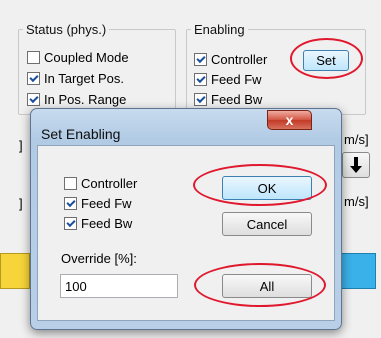  I want to click on enabling-feed-fw-checkbox: Feed Fw, so click(228, 79).